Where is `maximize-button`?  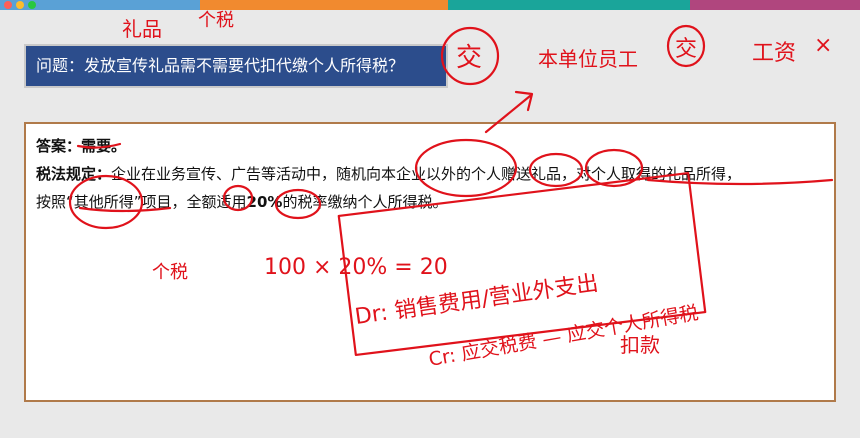
maximize-button is located at coordinates (32, 5).